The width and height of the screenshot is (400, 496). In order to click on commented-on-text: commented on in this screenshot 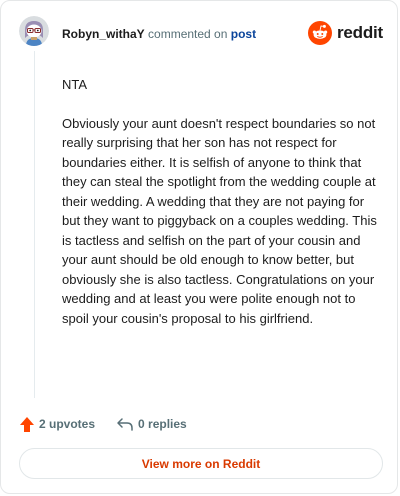, I will do `click(188, 34)`.